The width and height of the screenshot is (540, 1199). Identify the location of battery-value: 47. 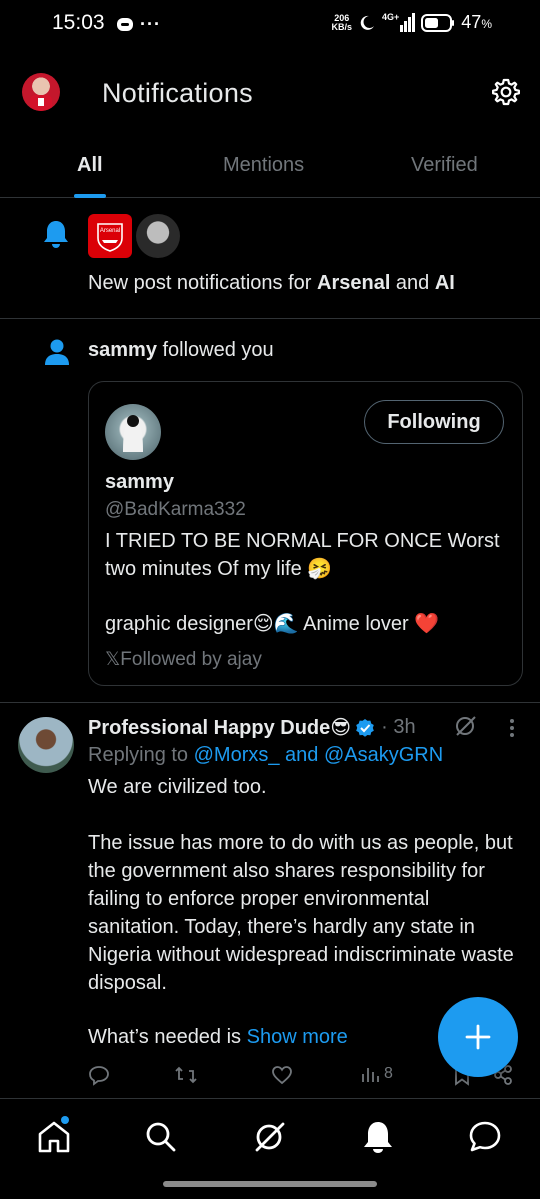
(471, 22).